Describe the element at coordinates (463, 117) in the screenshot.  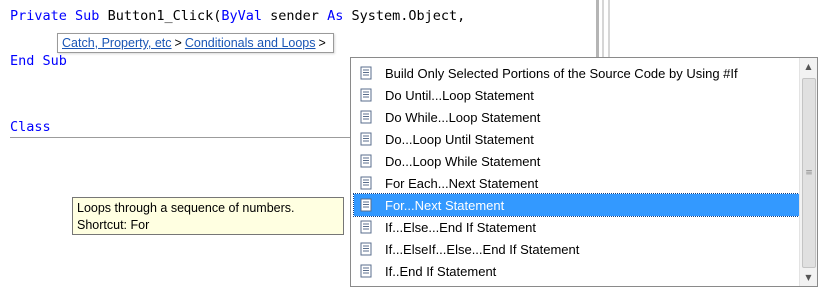
I see `snippet-list-item-label: Do While...Loop Statement` at that location.